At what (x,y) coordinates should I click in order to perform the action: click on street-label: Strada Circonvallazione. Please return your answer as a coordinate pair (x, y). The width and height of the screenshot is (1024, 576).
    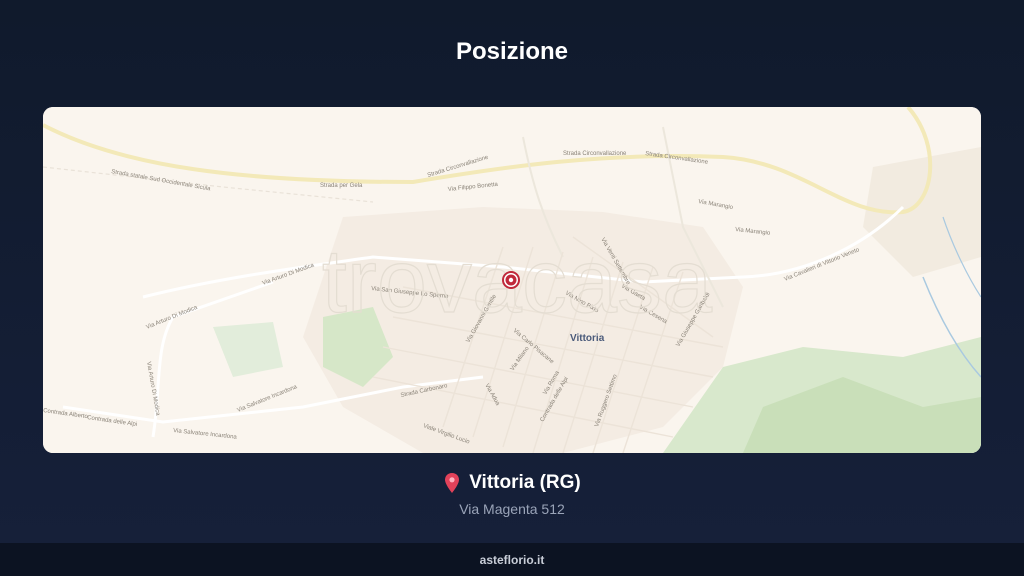
    Looking at the image, I should click on (595, 154).